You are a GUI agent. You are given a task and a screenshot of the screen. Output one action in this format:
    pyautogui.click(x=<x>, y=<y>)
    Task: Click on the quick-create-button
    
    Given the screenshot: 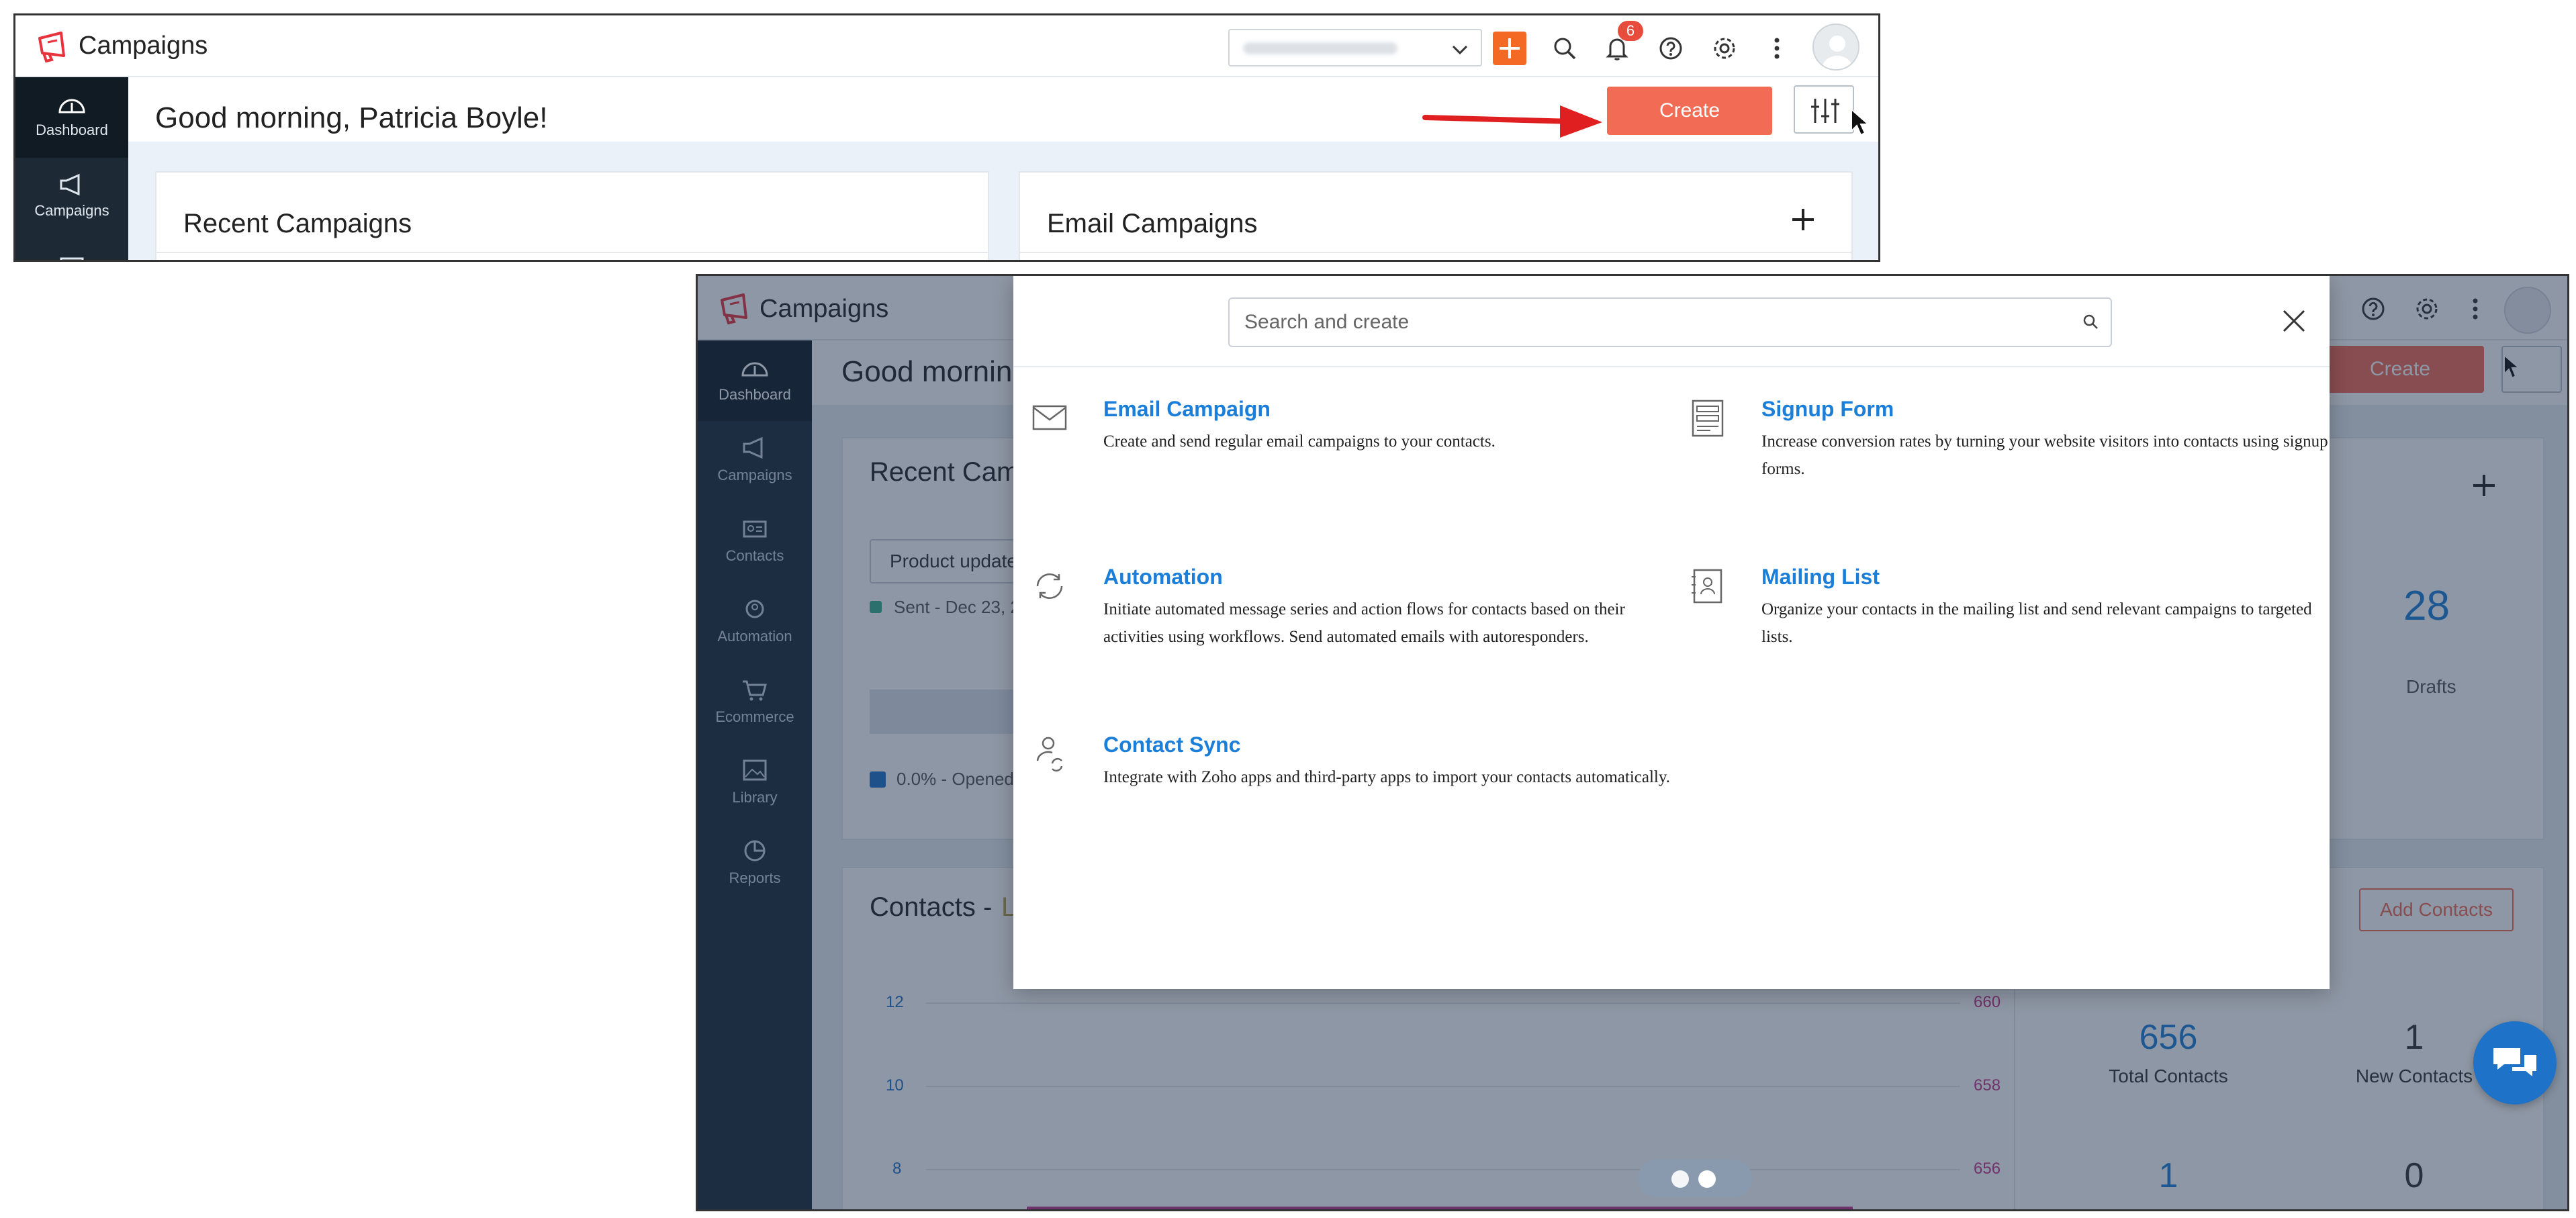 What is the action you would take?
    pyautogui.click(x=1509, y=48)
    